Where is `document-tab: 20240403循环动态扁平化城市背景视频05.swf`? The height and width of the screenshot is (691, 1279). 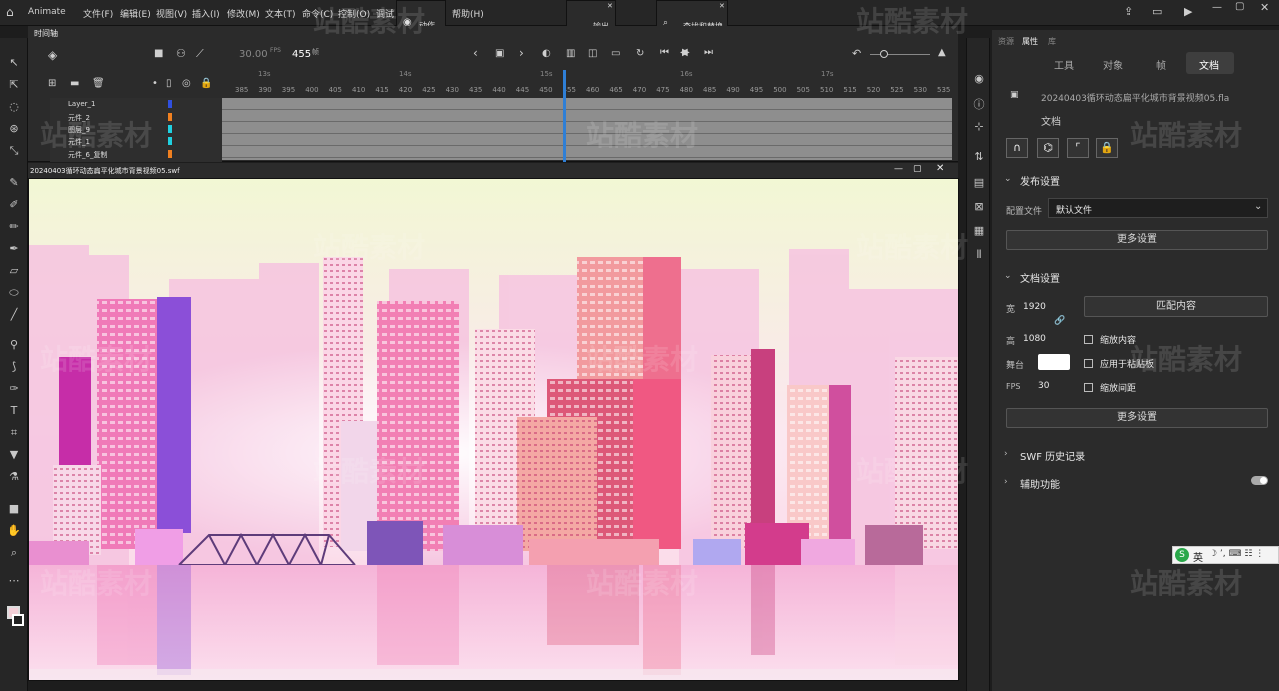 document-tab: 20240403循环动态扁平化城市背景视频05.swf is located at coordinates (105, 171).